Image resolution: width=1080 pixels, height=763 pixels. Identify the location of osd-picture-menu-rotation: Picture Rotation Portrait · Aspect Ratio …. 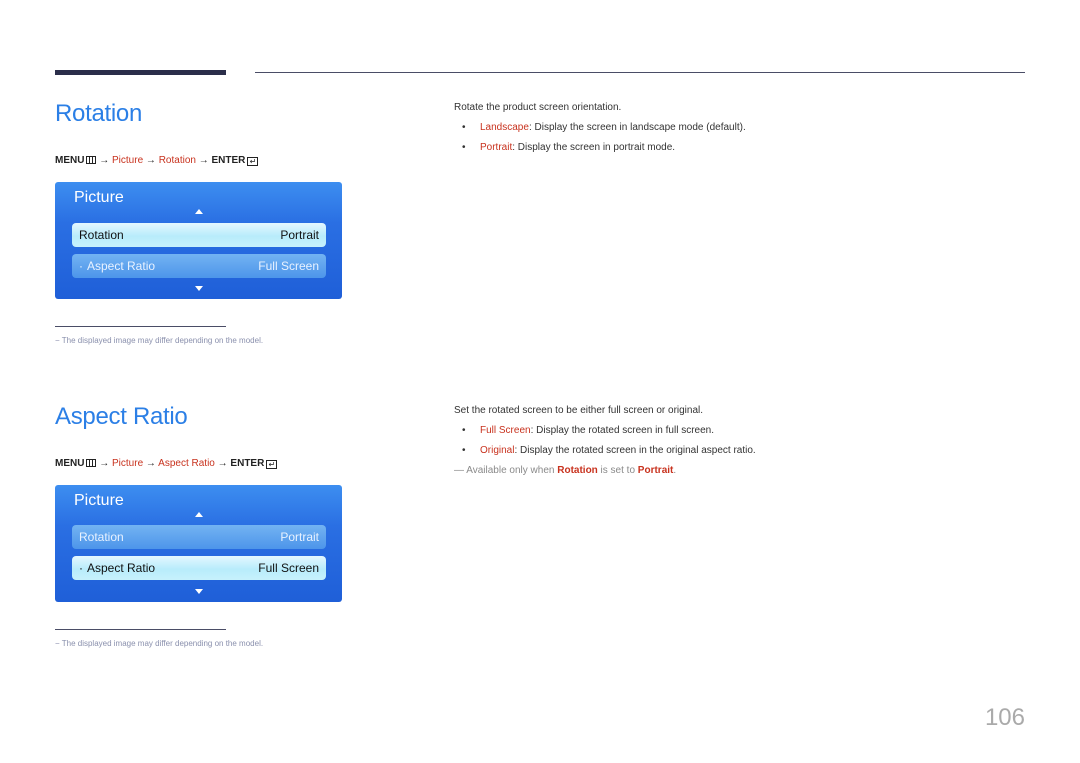
(198, 240).